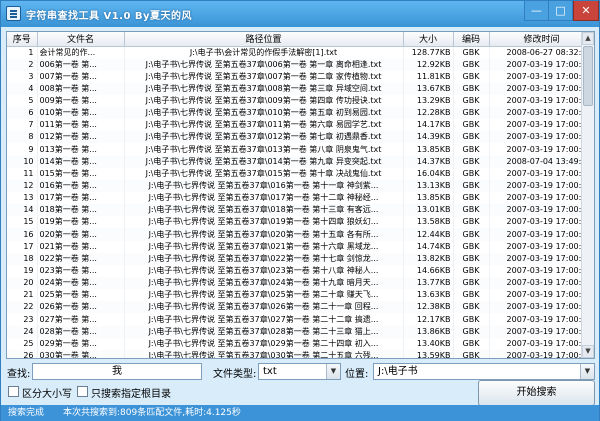  What do you see at coordinates (300, 14) in the screenshot?
I see `title-bar: 字符串查找工具 V1.0 By夏天的风 — □ ✕` at bounding box center [300, 14].